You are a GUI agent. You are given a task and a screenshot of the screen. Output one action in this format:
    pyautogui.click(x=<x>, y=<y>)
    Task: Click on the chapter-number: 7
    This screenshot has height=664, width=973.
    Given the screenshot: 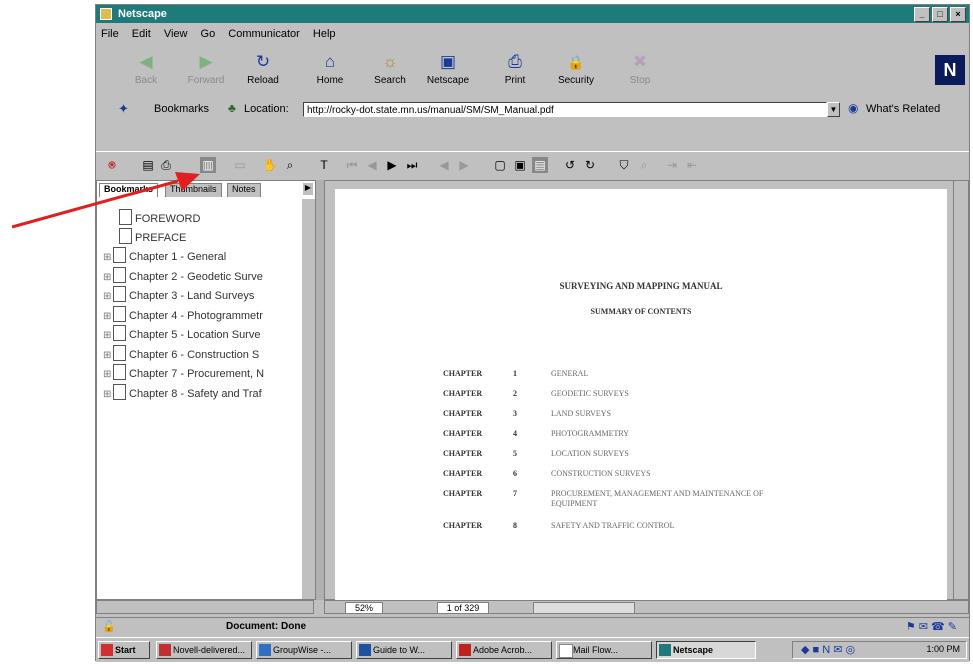 What is the action you would take?
    pyautogui.click(x=515, y=493)
    